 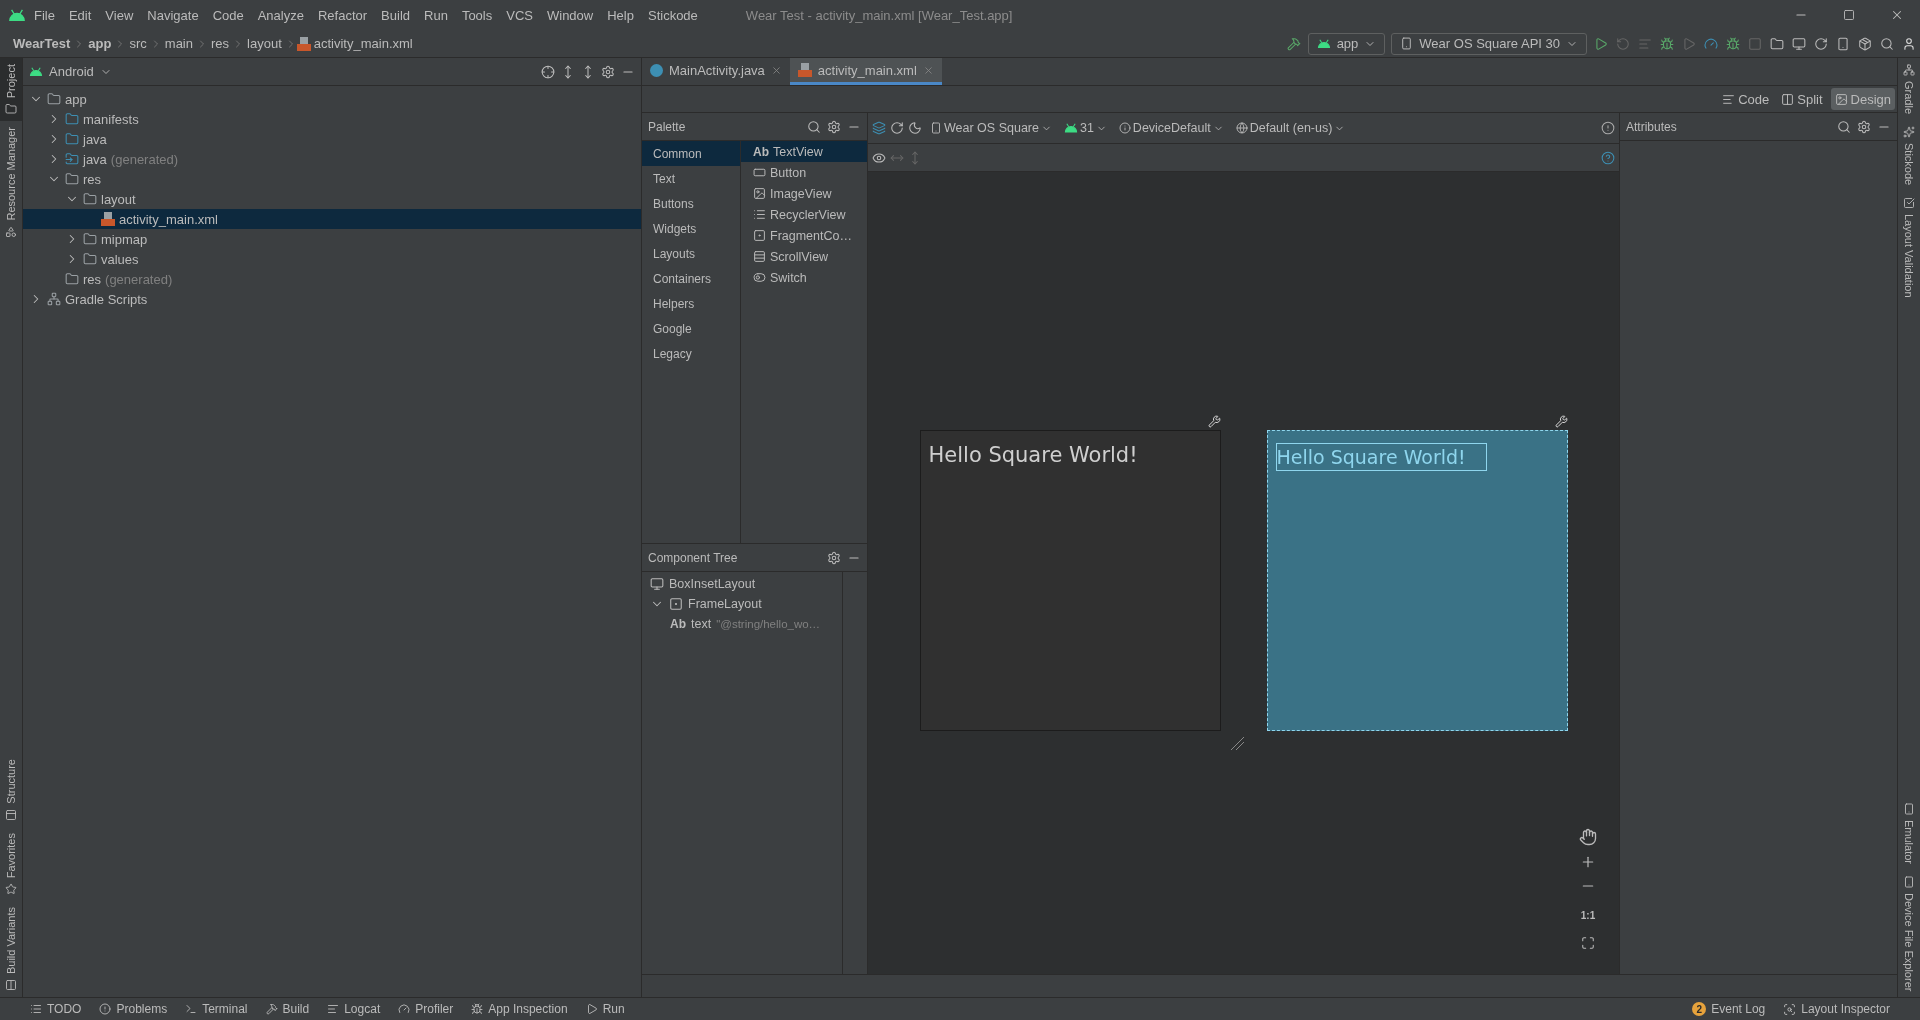 What do you see at coordinates (426, 1009) in the screenshot?
I see `tool-window-button: Profiler` at bounding box center [426, 1009].